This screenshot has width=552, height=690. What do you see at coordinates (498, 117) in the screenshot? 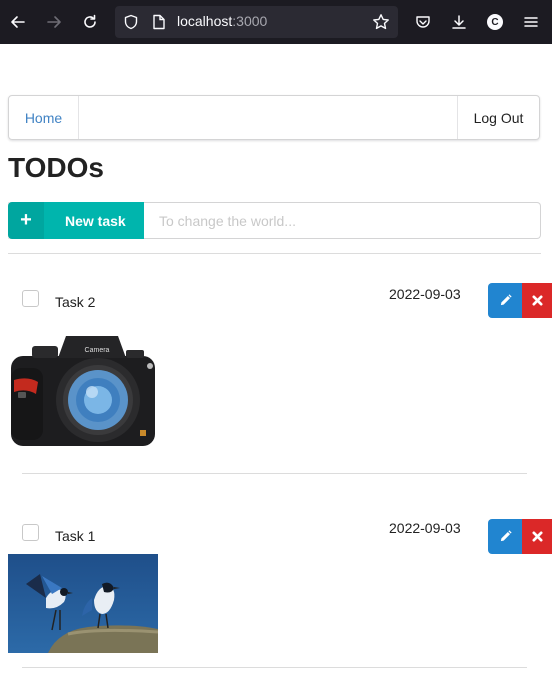
I see `nav-logout-link: Log Out` at bounding box center [498, 117].